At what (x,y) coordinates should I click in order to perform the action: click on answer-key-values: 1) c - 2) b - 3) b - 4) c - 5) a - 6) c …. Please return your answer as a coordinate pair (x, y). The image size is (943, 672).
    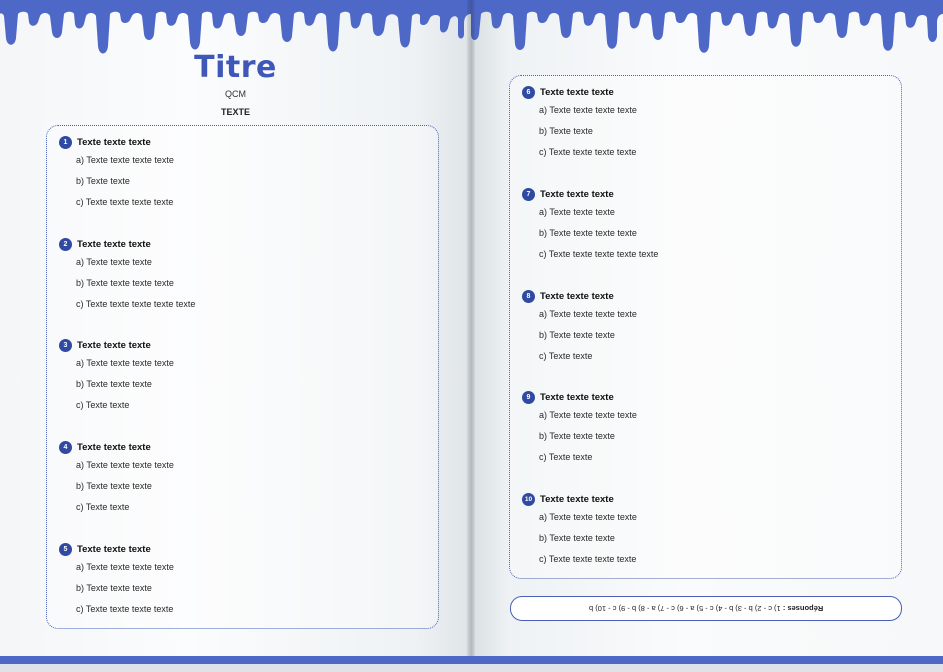
    Looking at the image, I should click on (684, 608).